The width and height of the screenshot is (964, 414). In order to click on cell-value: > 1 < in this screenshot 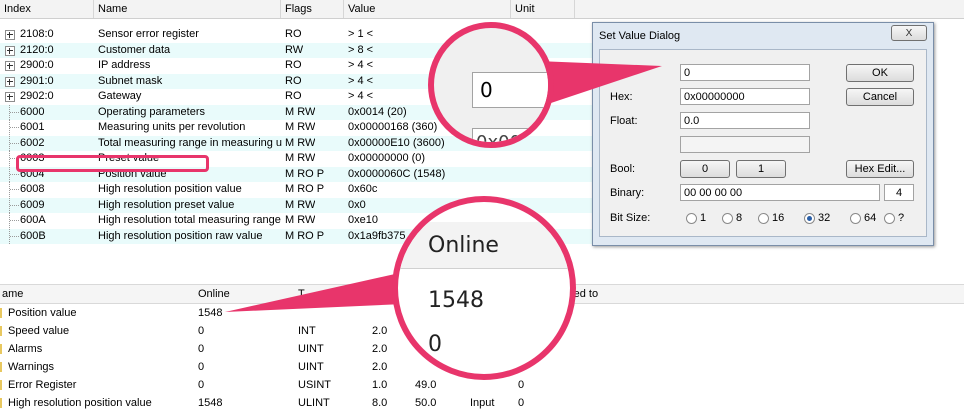, I will do `click(361, 34)`.